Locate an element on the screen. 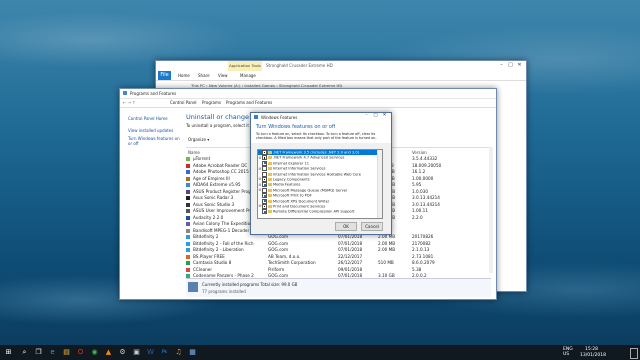 The image size is (640, 360). feature-label: Microsoft Message Queue (MSMQ) Server is located at coordinates (310, 190).